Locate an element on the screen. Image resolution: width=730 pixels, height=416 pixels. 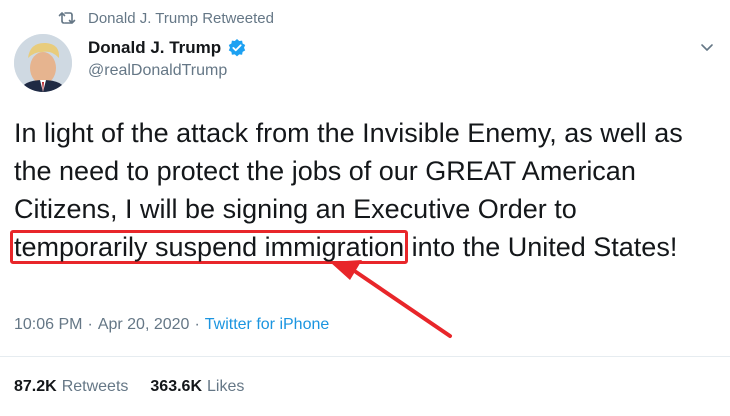
retweet-label: Donald J. Trump Retweeted is located at coordinates (181, 18).